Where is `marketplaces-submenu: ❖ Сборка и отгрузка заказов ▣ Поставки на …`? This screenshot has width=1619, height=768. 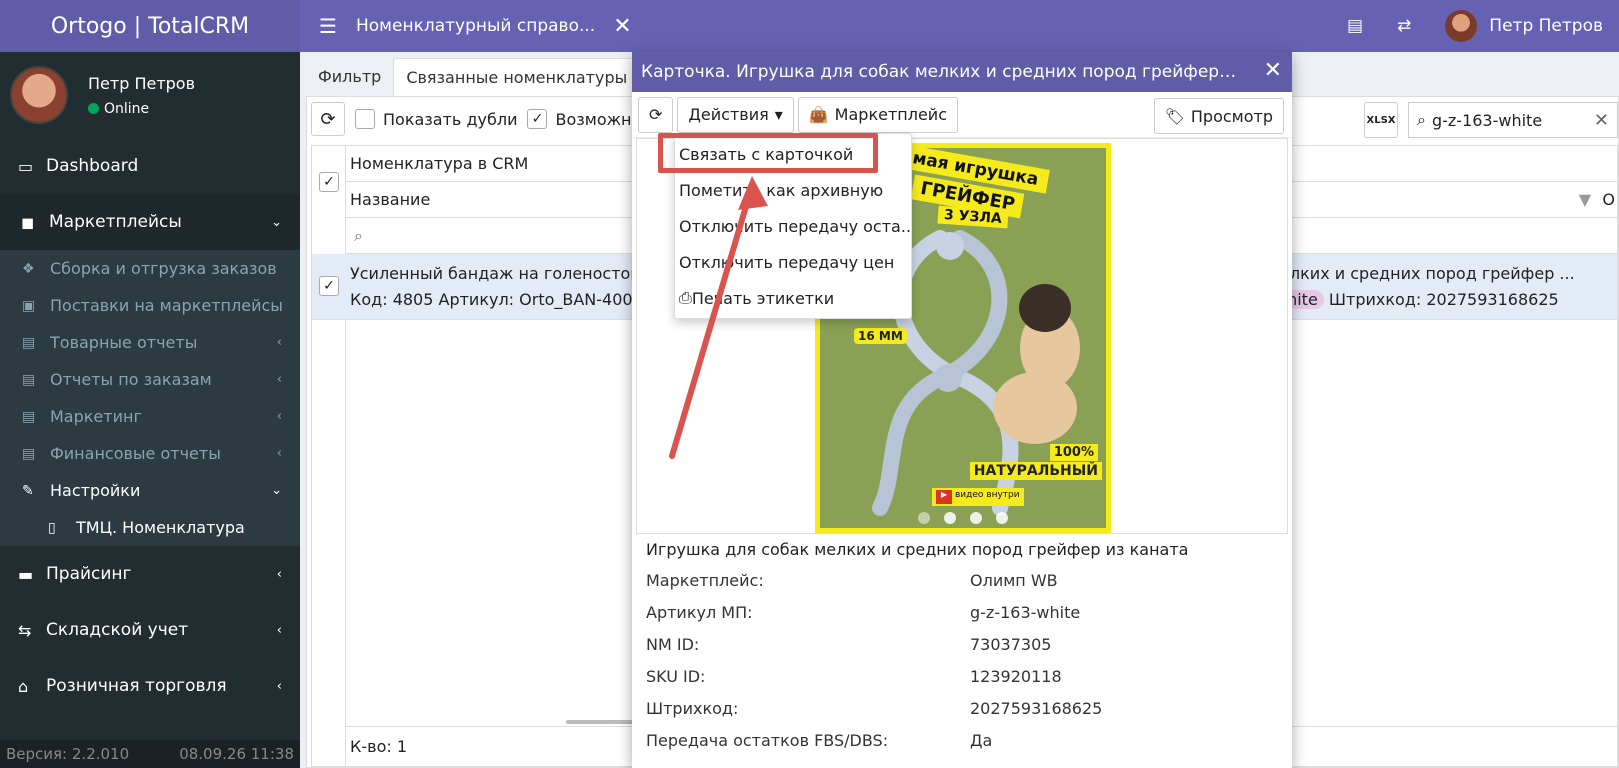 marketplaces-submenu: ❖ Сборка и отгрузка заказов ▣ Поставки на … is located at coordinates (150, 398).